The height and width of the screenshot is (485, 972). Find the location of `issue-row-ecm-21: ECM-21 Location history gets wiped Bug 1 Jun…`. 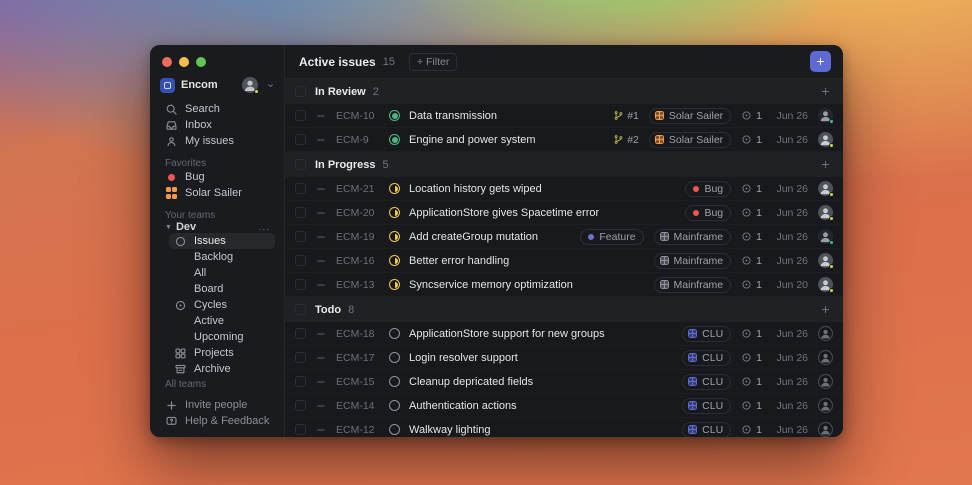

issue-row-ecm-21: ECM-21 Location history gets wiped Bug 1 Jun… is located at coordinates (564, 189).